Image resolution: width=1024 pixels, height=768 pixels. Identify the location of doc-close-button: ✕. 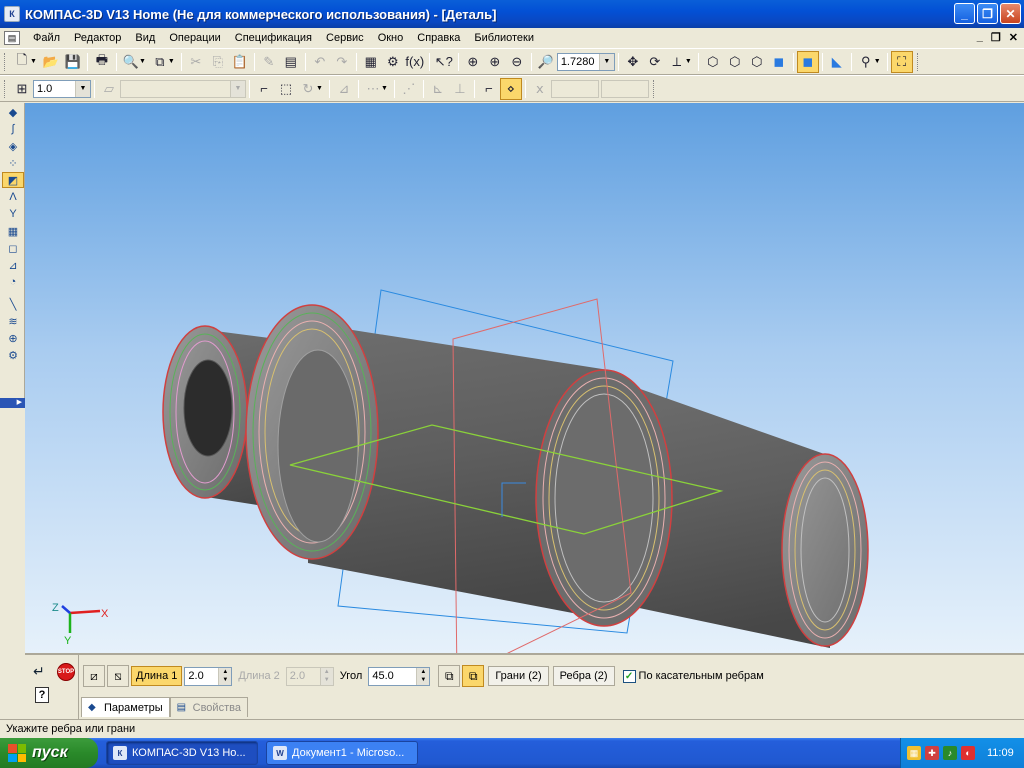
(1013, 37).